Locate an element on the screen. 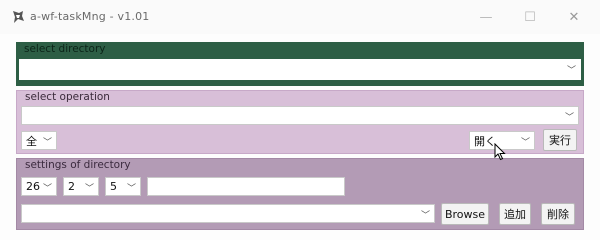 The height and width of the screenshot is (240, 600). title-bar: a-wf-taskMng - v1.01 — ☐ ✕ is located at coordinates (300, 17).